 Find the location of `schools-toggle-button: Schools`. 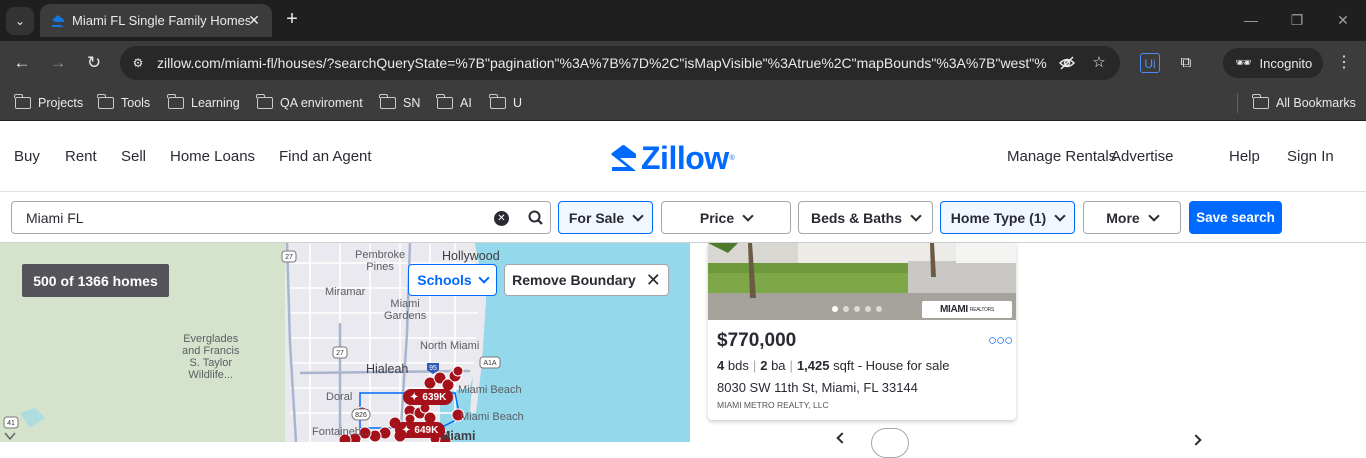

schools-toggle-button: Schools is located at coordinates (452, 280).